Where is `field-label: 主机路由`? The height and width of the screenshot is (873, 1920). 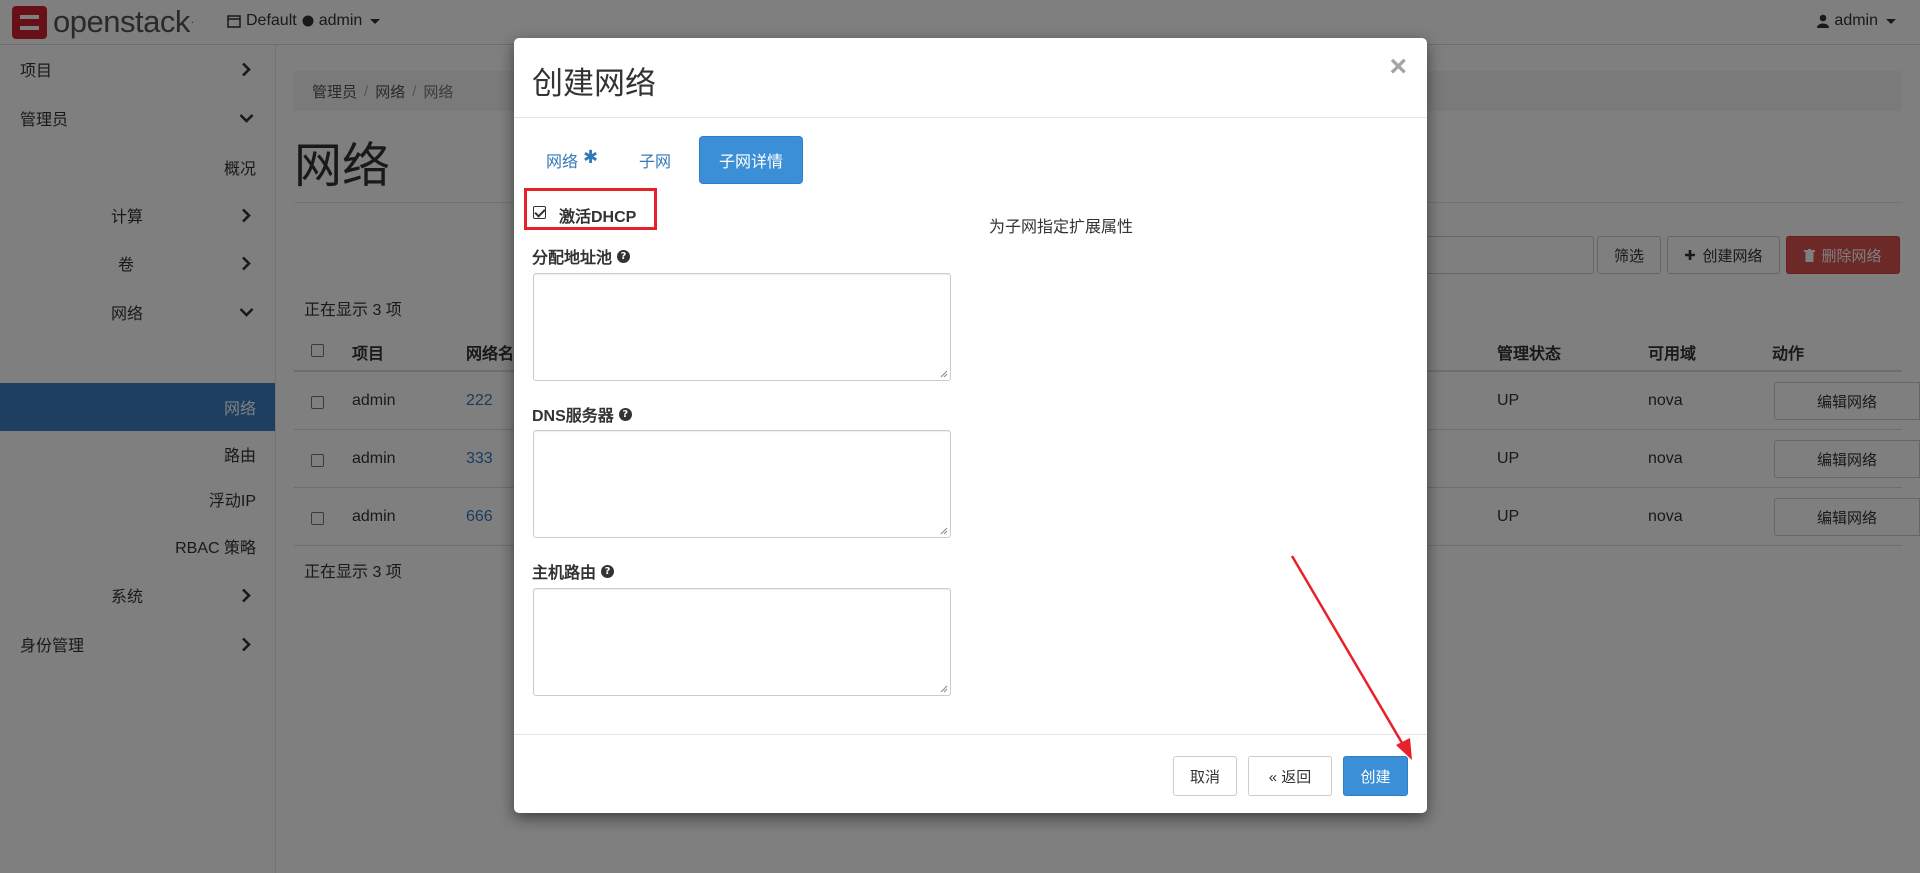 field-label: 主机路由 is located at coordinates (564, 571).